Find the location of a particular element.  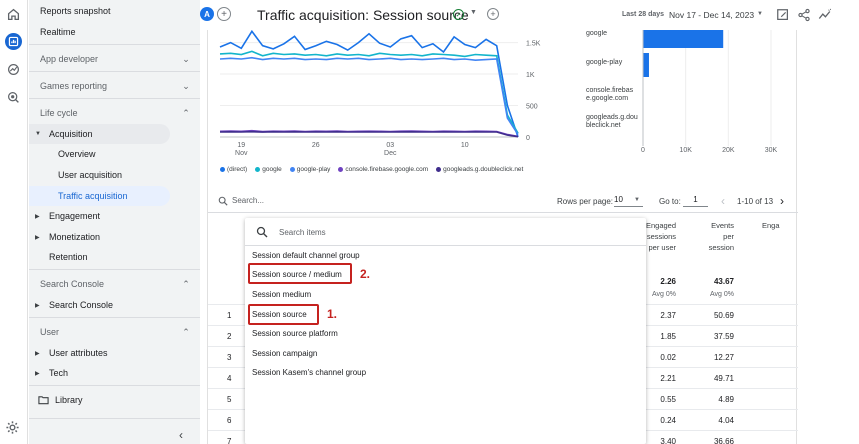

row-number: 4 is located at coordinates (229, 378).